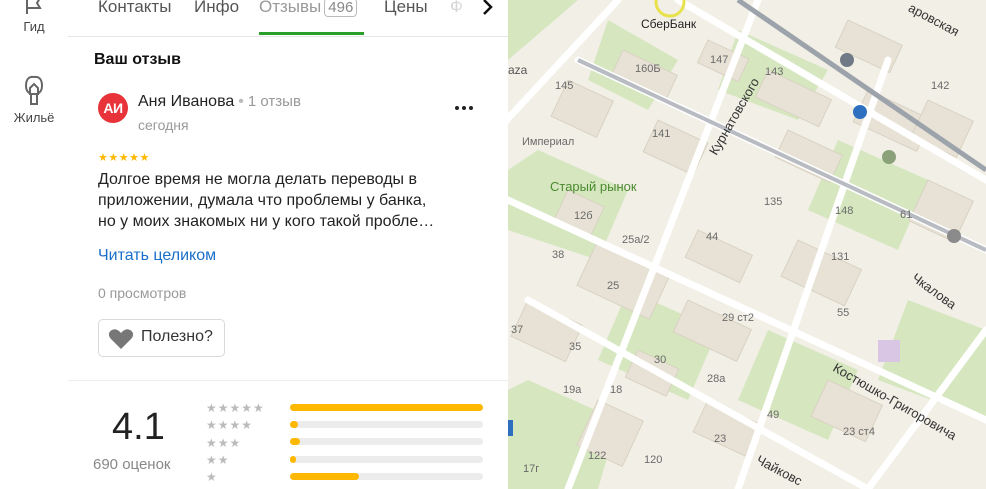  I want to click on useful-label: Полезно?, so click(177, 336).